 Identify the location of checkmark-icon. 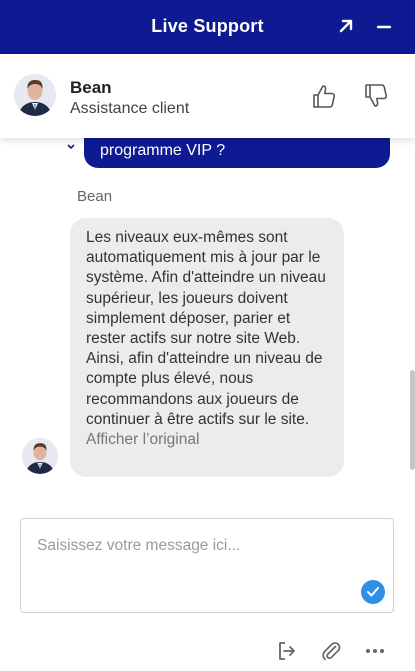
(373, 592).